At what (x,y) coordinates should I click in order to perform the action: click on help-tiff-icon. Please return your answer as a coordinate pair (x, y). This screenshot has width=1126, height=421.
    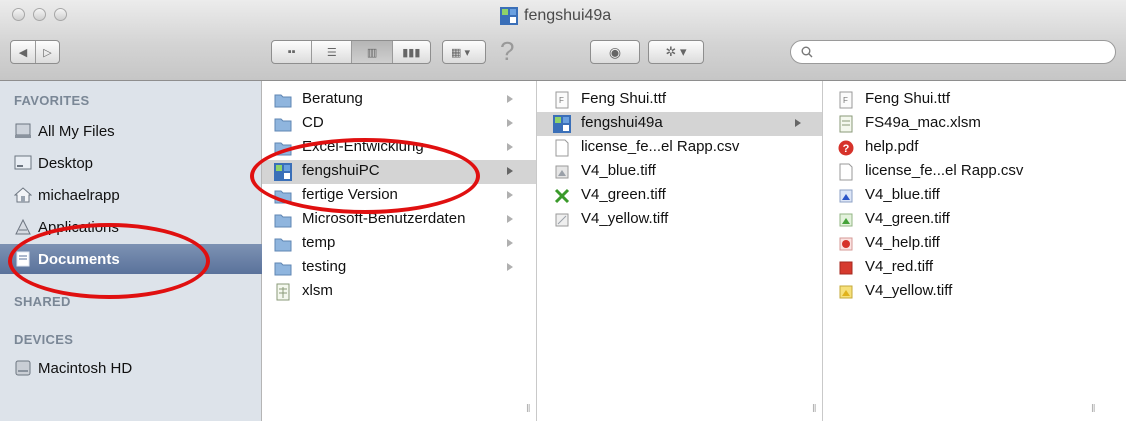
    Looking at the image, I should click on (846, 244).